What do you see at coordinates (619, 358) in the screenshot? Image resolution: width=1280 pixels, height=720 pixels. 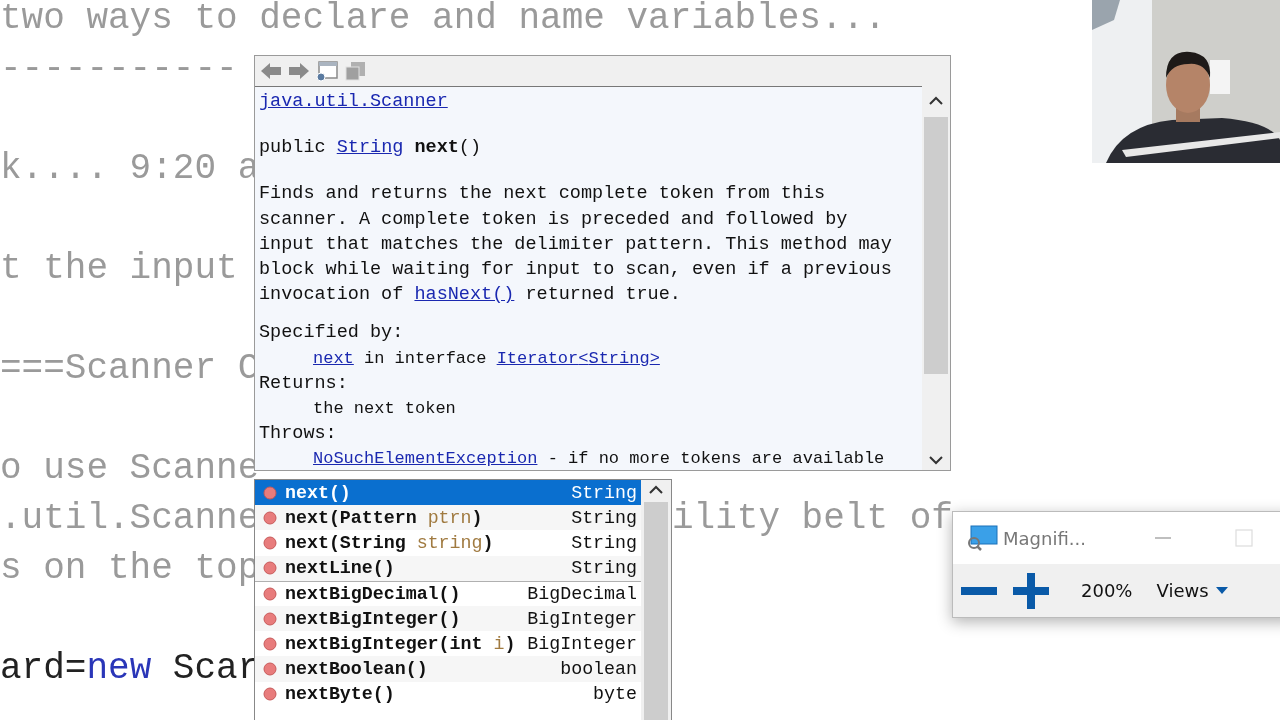 I see `doc-link: String` at bounding box center [619, 358].